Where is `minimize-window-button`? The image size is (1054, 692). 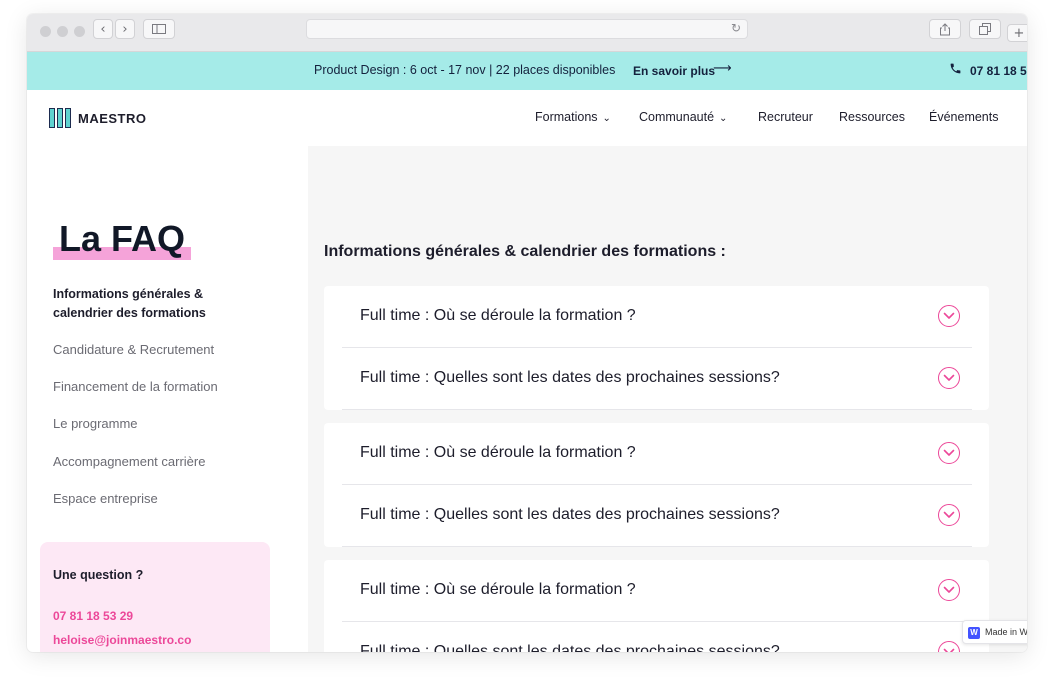 minimize-window-button is located at coordinates (62, 31).